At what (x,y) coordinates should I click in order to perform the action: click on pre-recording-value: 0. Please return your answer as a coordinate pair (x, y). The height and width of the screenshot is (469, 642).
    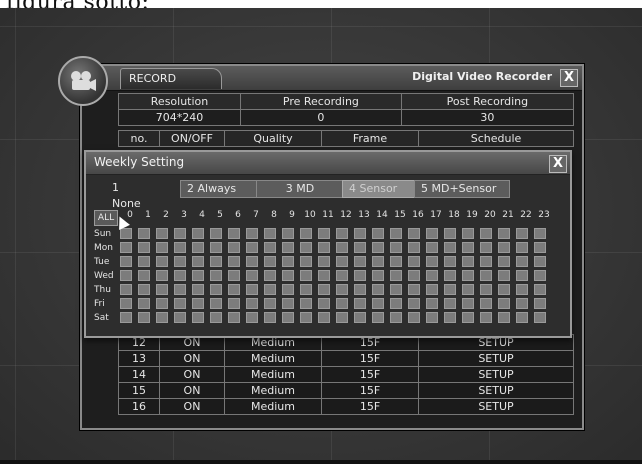
    Looking at the image, I should click on (321, 117).